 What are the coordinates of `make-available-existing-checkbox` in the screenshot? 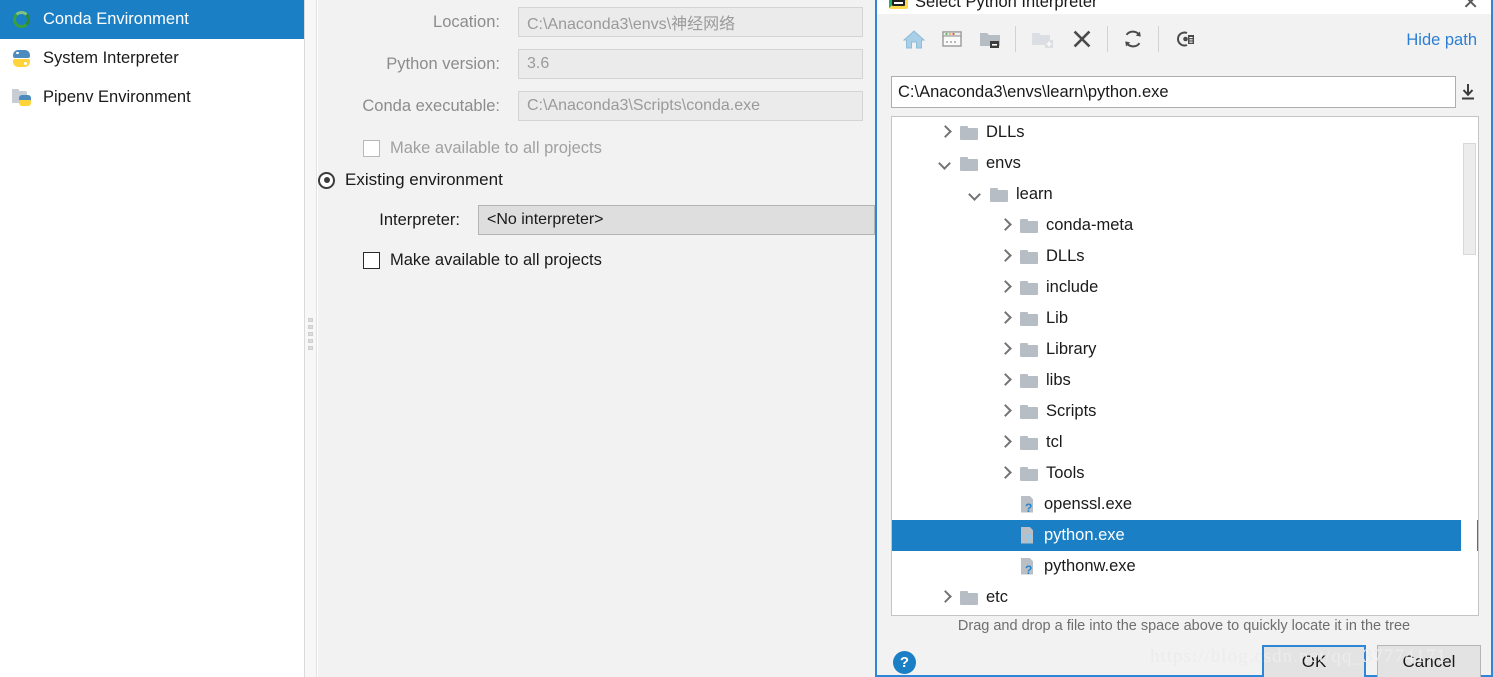 It's located at (371, 260).